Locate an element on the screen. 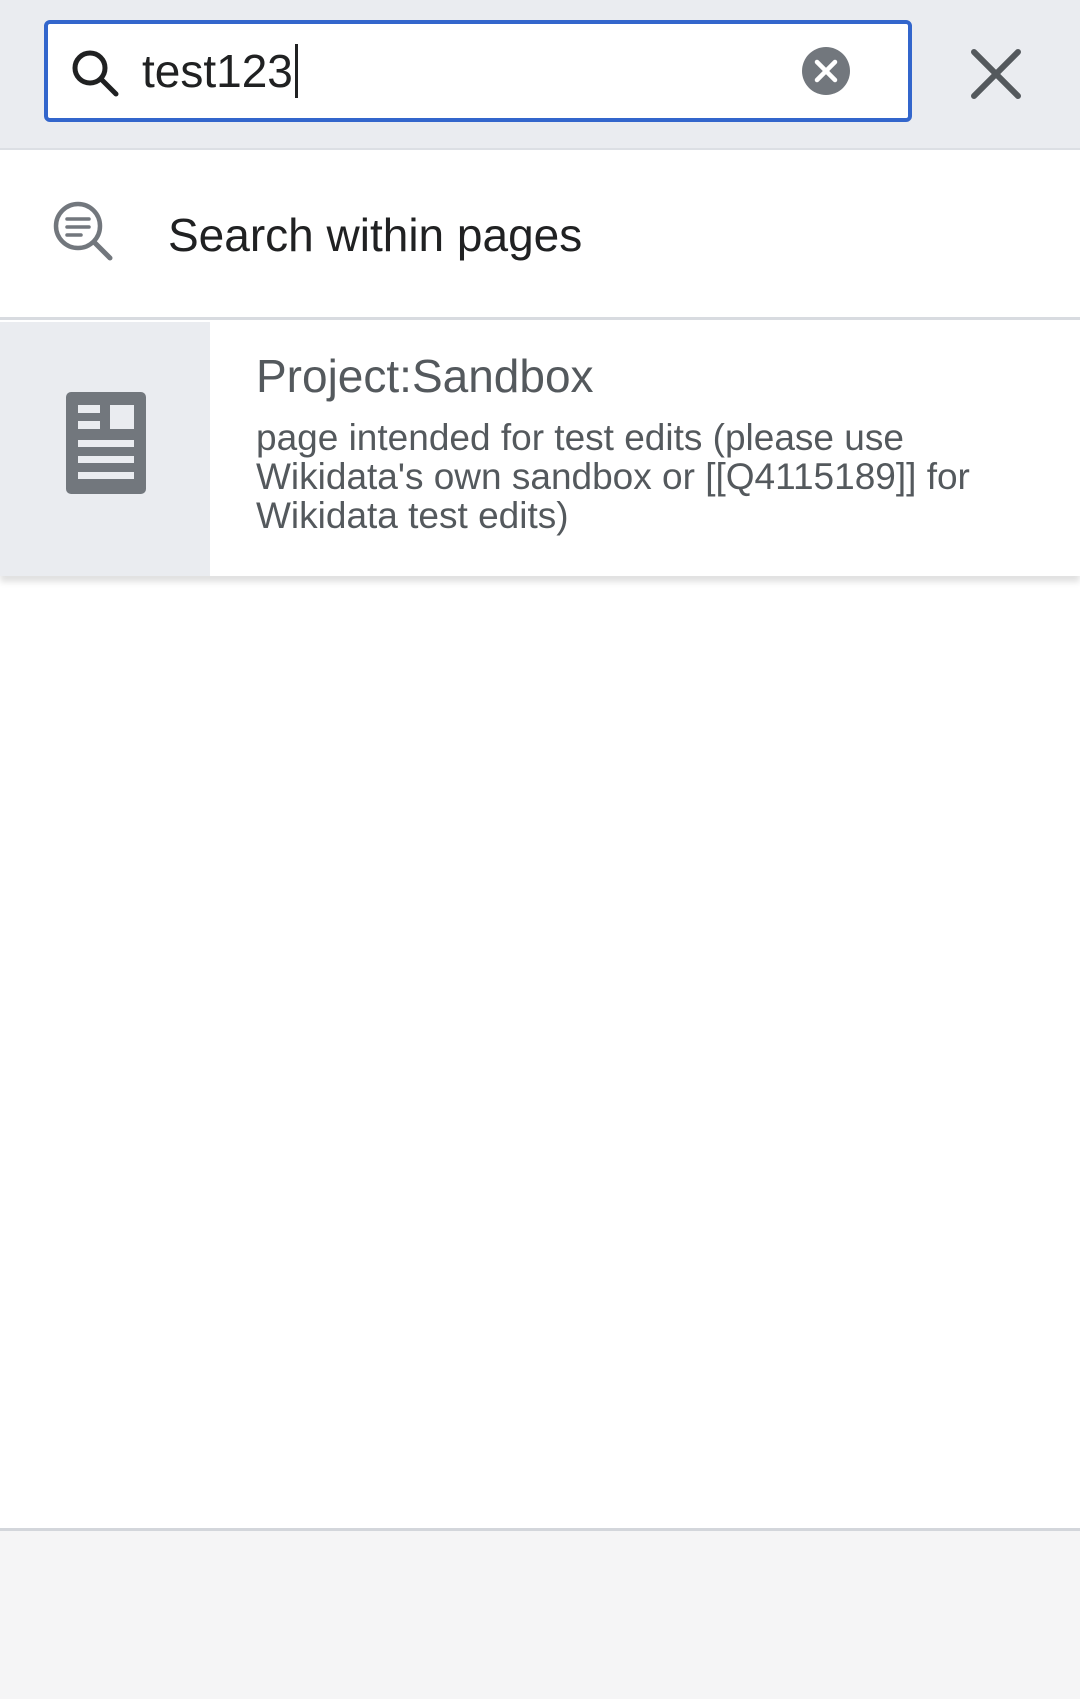  search-header: test123 is located at coordinates (540, 75).